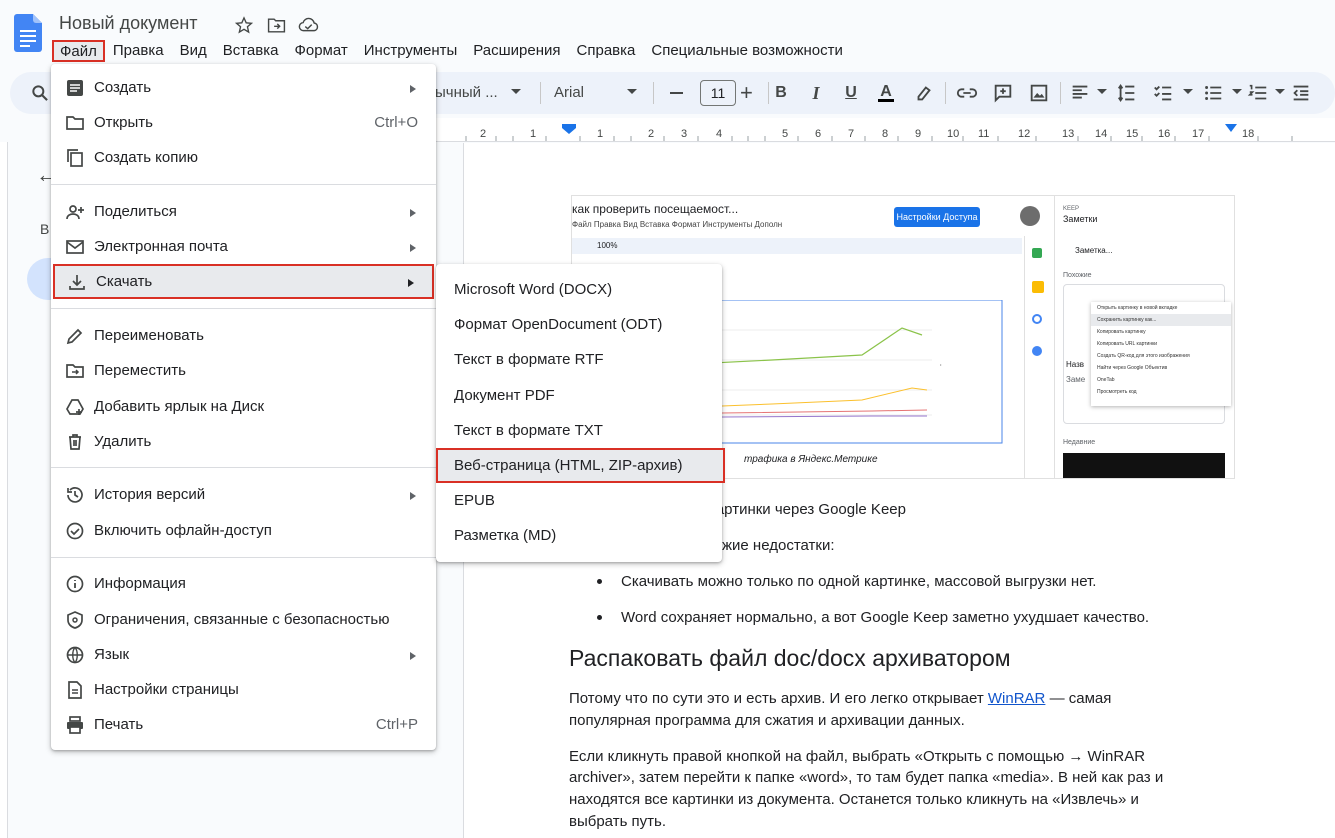 The width and height of the screenshot is (1335, 838). I want to click on menu-item-language: Язык, so click(243, 654).